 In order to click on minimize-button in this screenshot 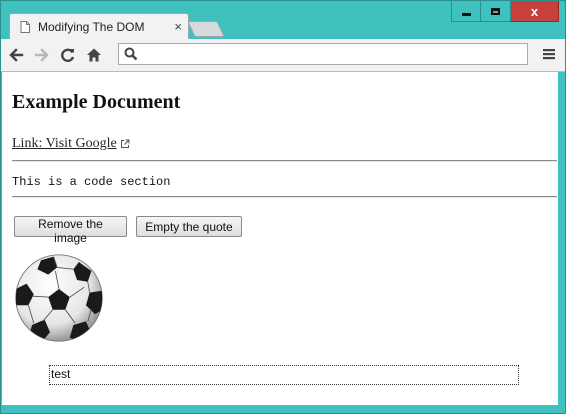, I will do `click(466, 11)`.